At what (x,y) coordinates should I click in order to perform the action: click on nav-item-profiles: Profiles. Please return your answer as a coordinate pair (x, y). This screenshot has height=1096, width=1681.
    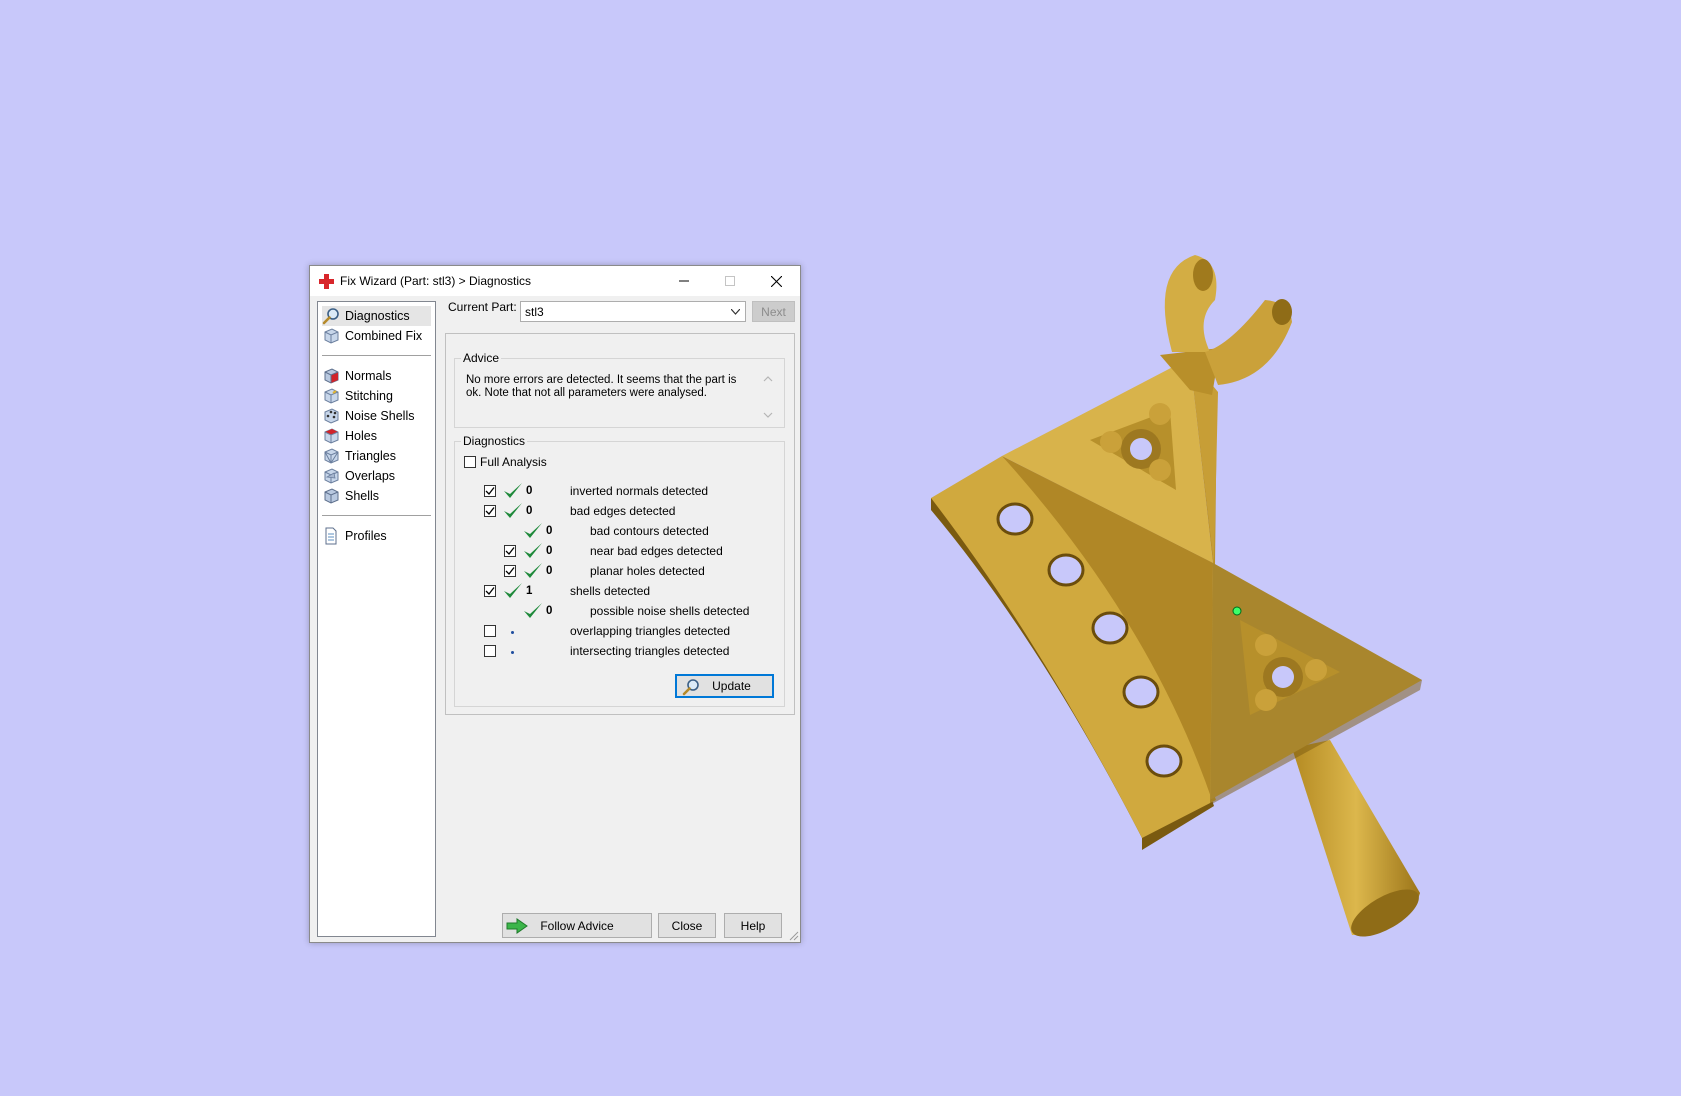
    Looking at the image, I should click on (376, 536).